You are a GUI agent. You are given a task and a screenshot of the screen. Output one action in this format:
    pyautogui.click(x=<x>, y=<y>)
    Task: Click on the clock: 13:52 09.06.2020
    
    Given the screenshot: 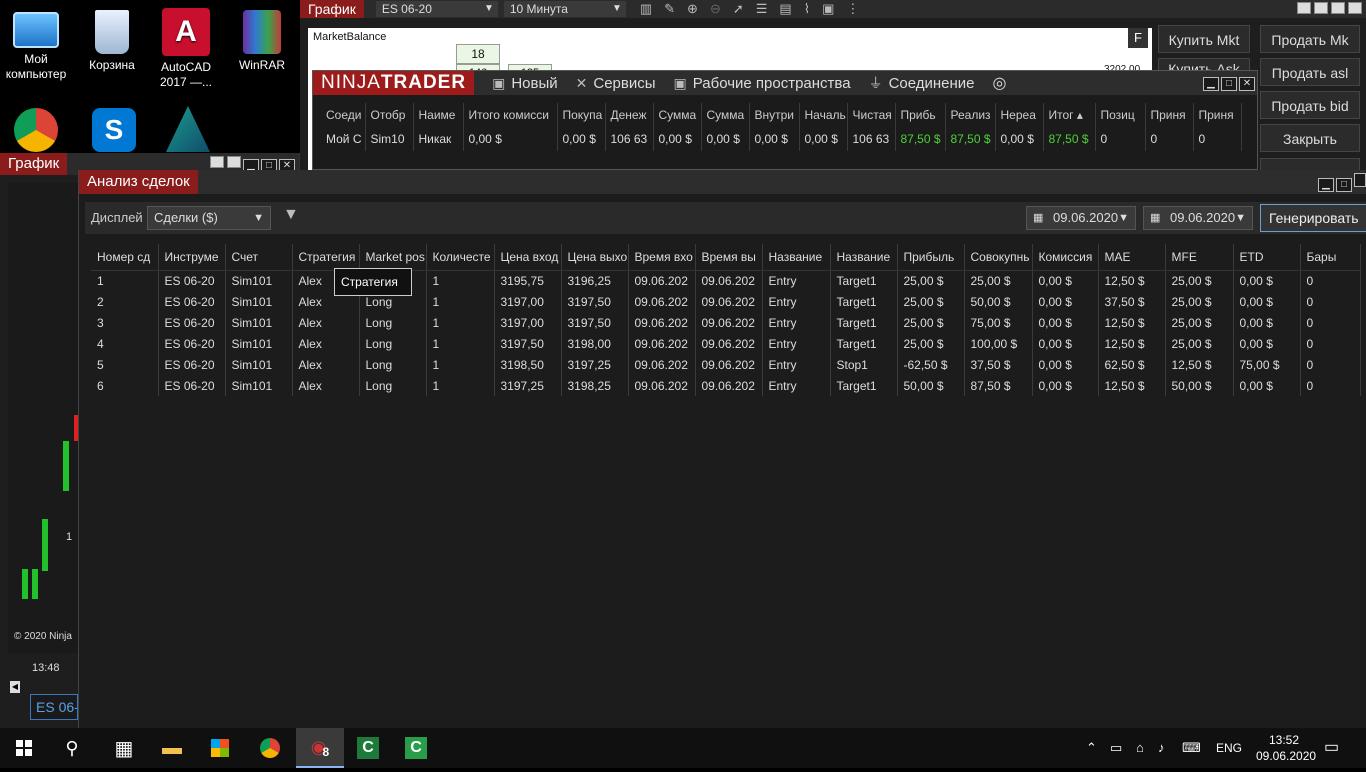 What is the action you would take?
    pyautogui.click(x=1286, y=752)
    